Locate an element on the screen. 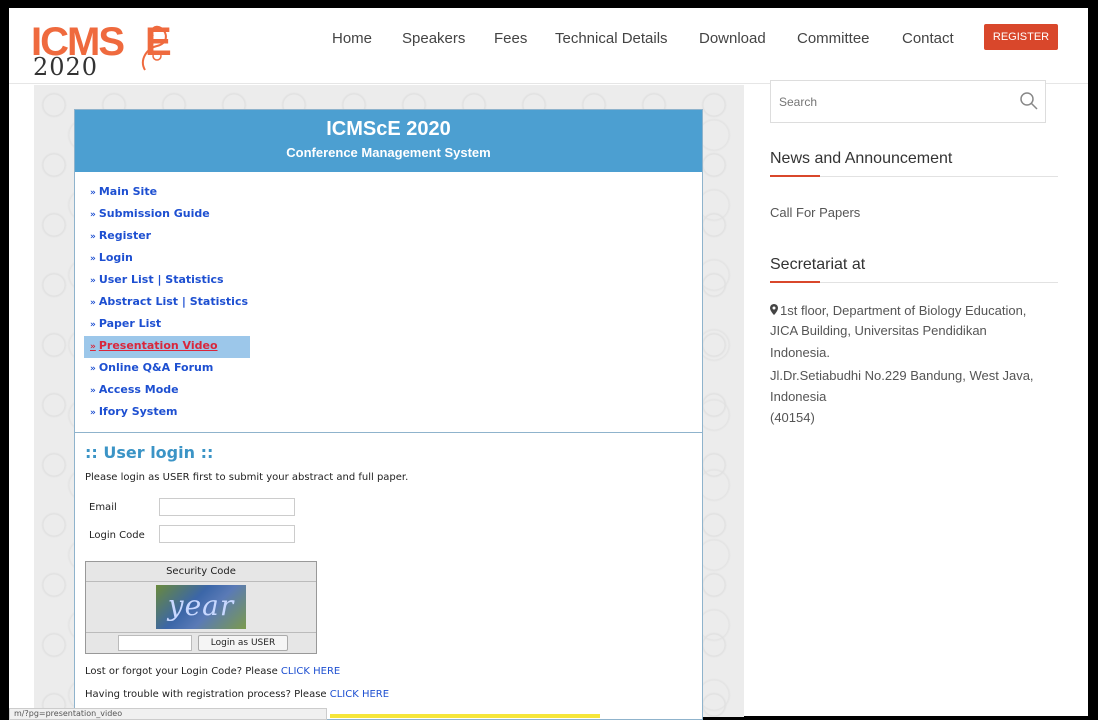 The height and width of the screenshot is (720, 1098). menu-label: Submission Guide is located at coordinates (154, 213).